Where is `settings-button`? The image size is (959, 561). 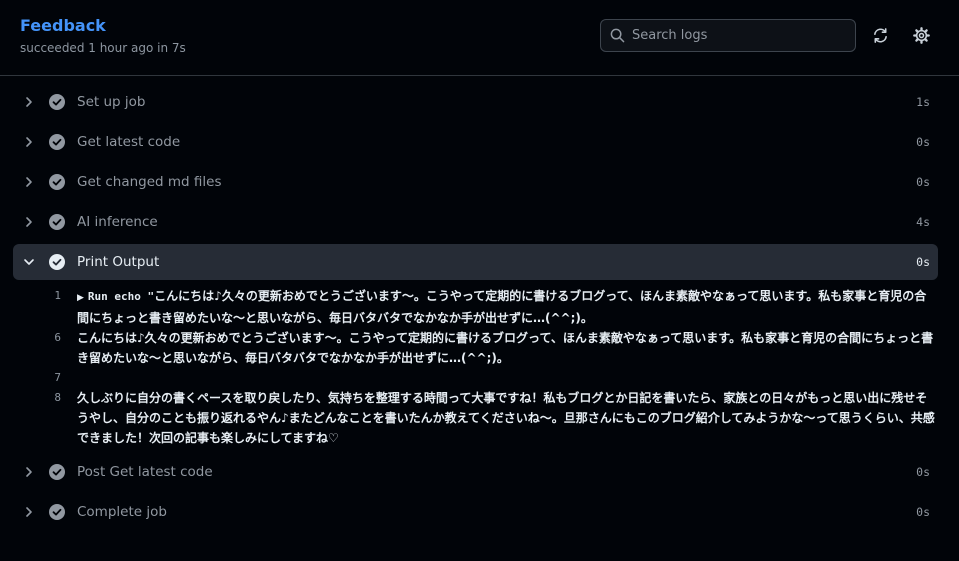 settings-button is located at coordinates (921, 35).